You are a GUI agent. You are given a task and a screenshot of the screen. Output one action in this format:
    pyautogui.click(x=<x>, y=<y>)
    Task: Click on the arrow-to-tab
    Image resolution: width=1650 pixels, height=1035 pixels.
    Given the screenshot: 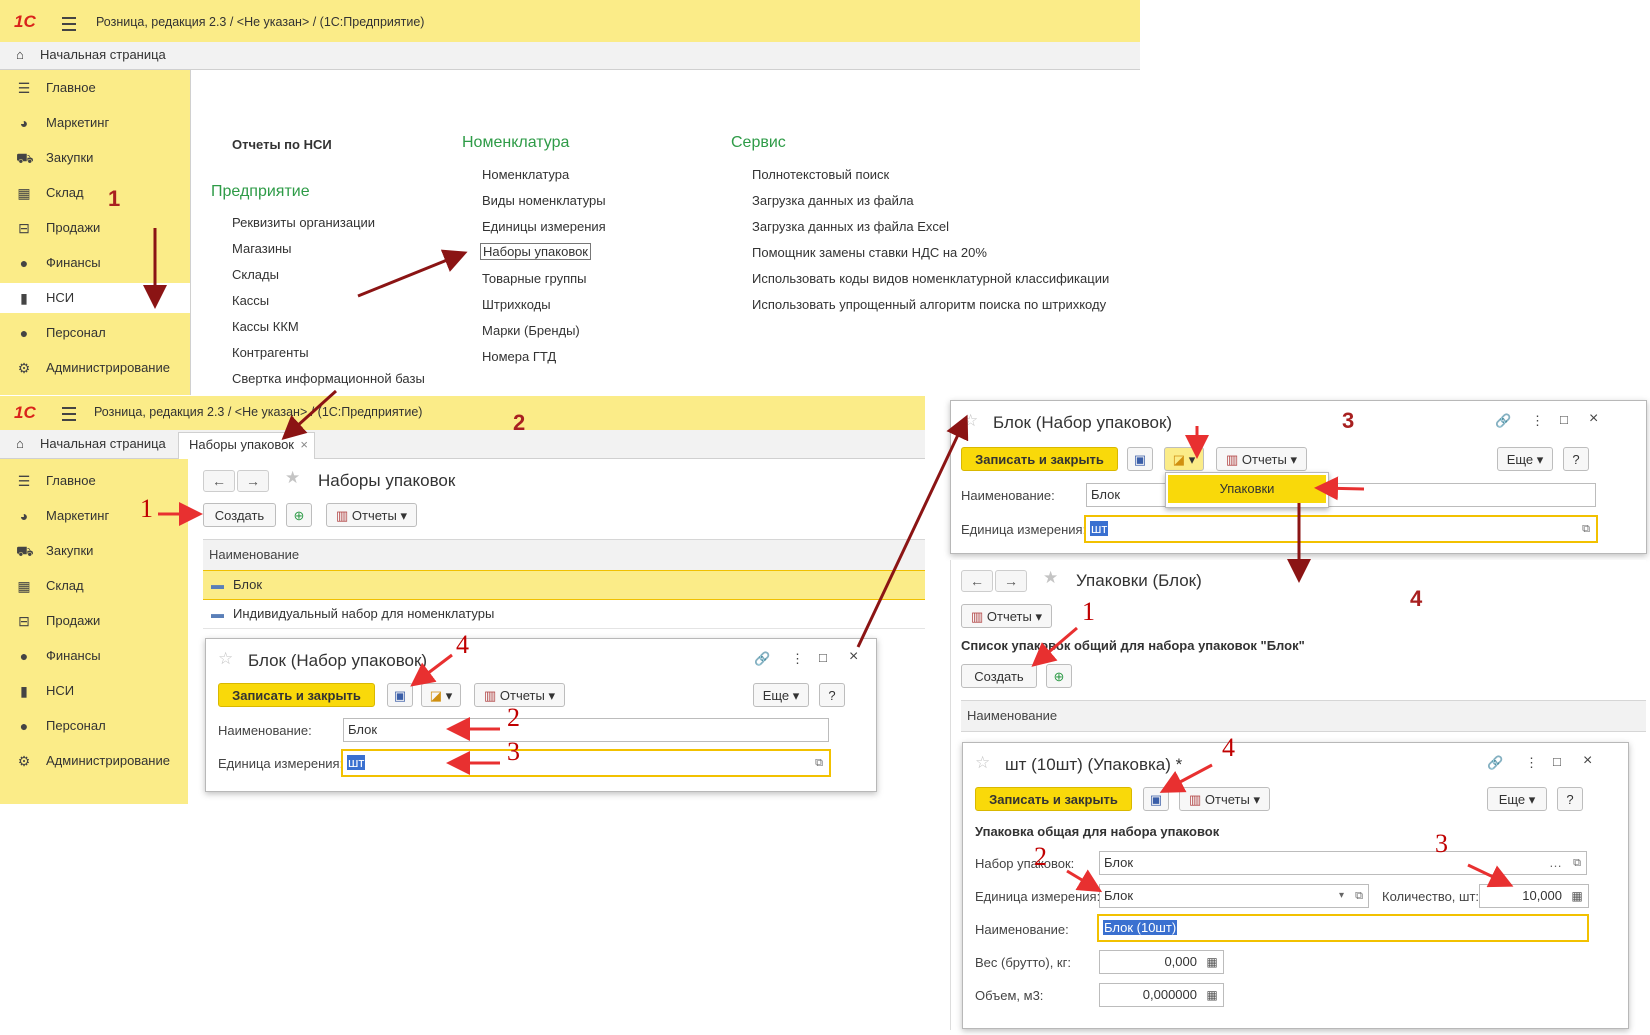 What is the action you would take?
    pyautogui.click(x=309, y=415)
    